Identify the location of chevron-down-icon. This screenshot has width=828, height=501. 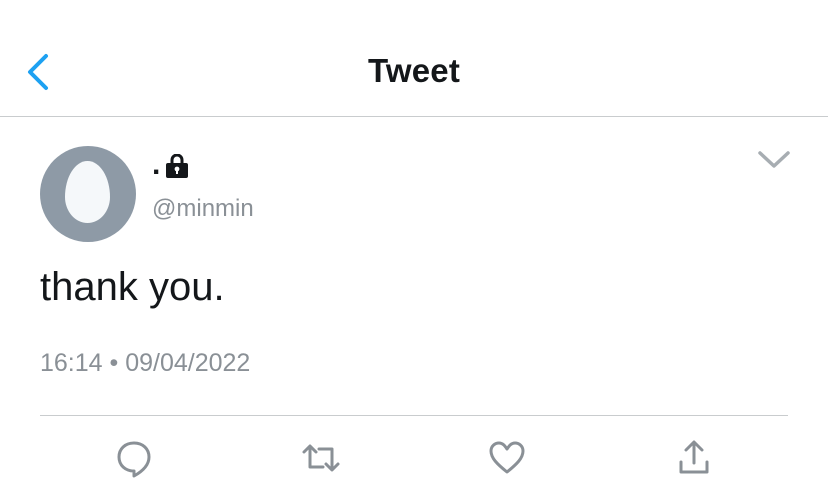
(774, 159).